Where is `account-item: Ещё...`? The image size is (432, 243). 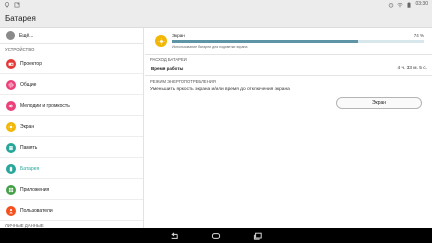
account-item: Ещё... is located at coordinates (71, 36).